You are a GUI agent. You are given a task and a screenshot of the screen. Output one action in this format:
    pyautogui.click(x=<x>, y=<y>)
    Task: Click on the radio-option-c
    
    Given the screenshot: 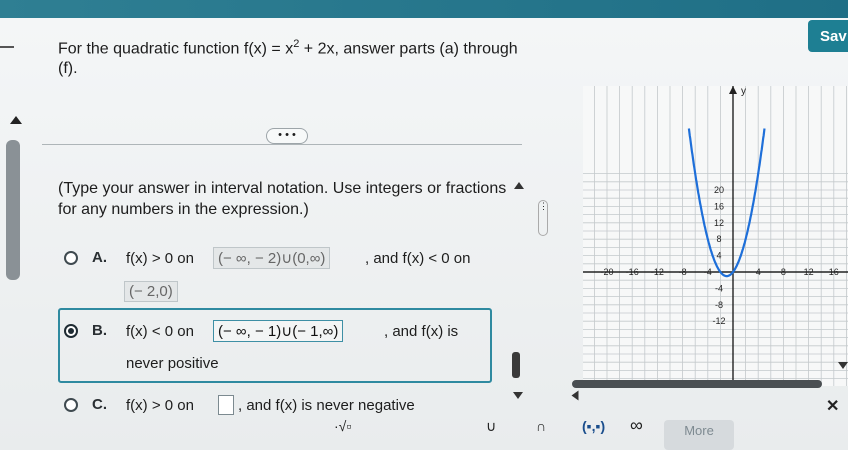 What is the action you would take?
    pyautogui.click(x=71, y=405)
    